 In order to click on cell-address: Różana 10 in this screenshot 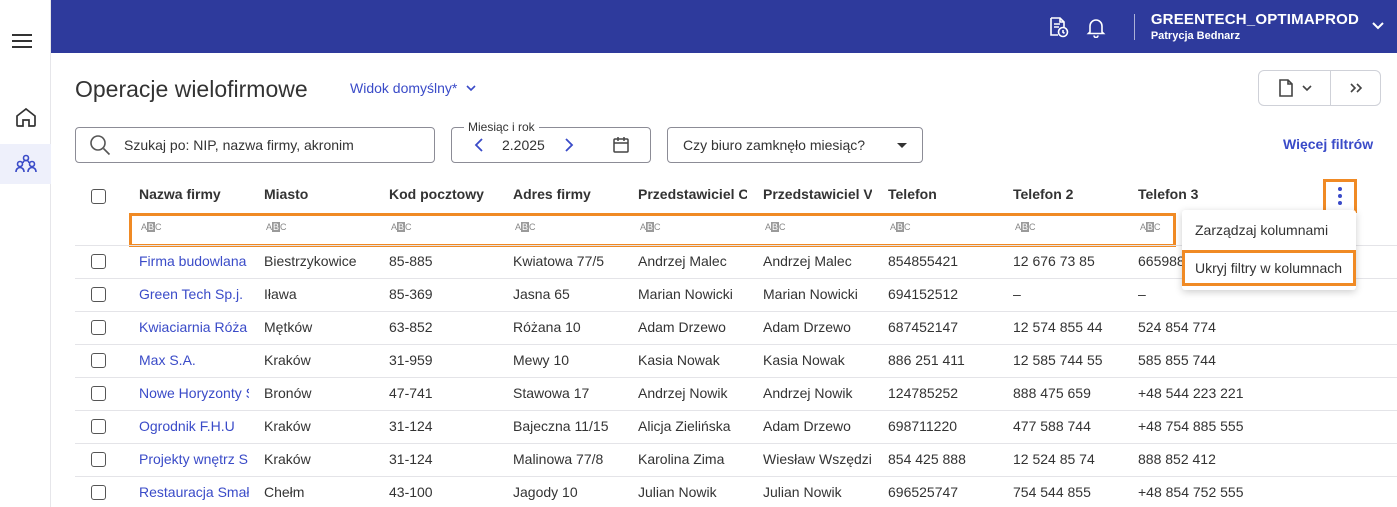, I will do `click(547, 327)`.